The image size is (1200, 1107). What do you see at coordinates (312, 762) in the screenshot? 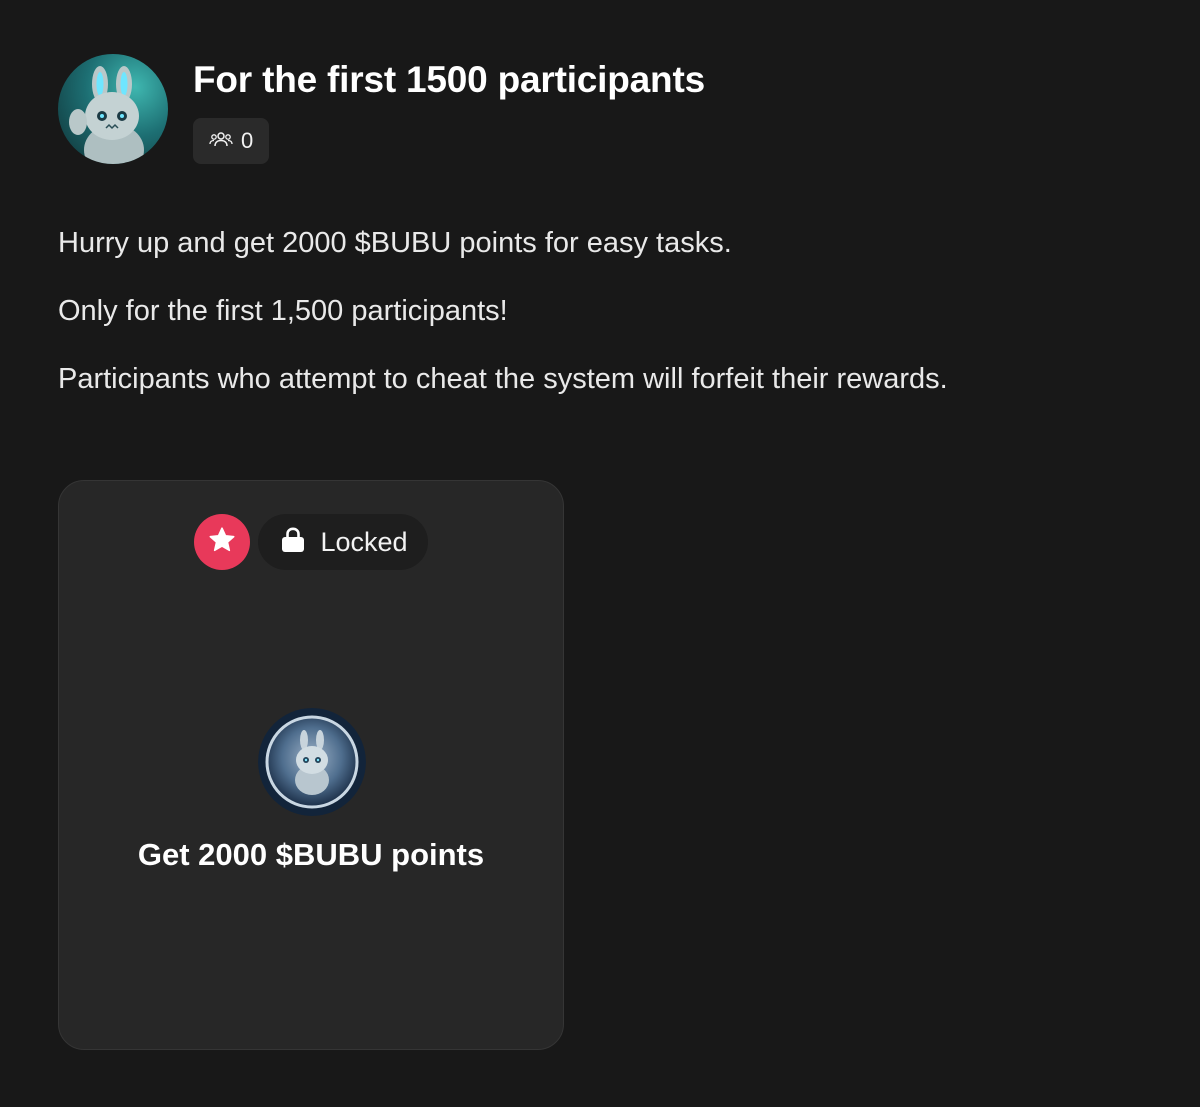
I see `bubu-coin-icon` at bounding box center [312, 762].